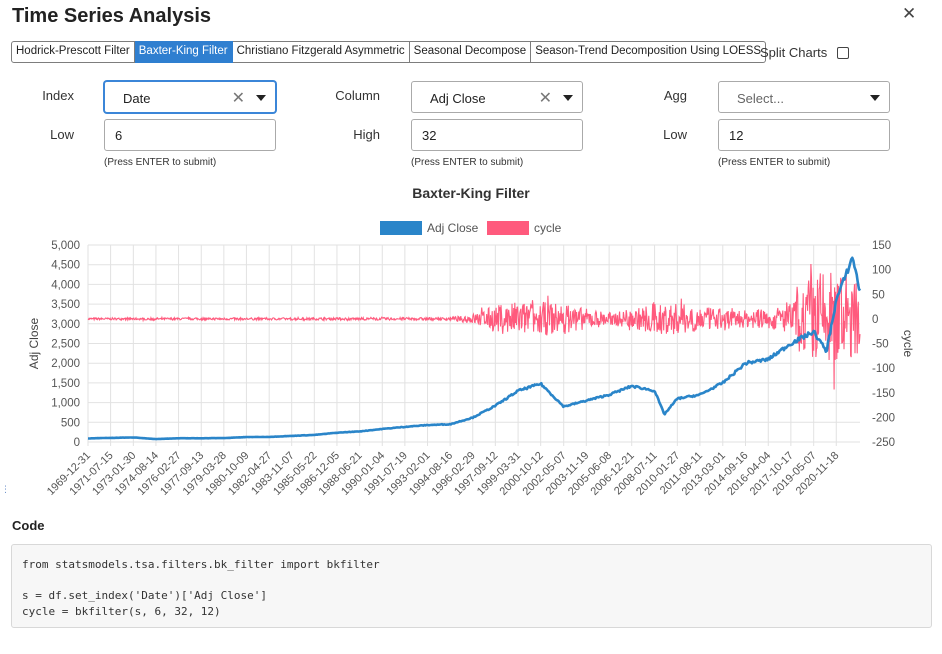 The image size is (942, 654). Describe the element at coordinates (794, 52) in the screenshot. I see `split-charts-label: Split Charts` at that location.